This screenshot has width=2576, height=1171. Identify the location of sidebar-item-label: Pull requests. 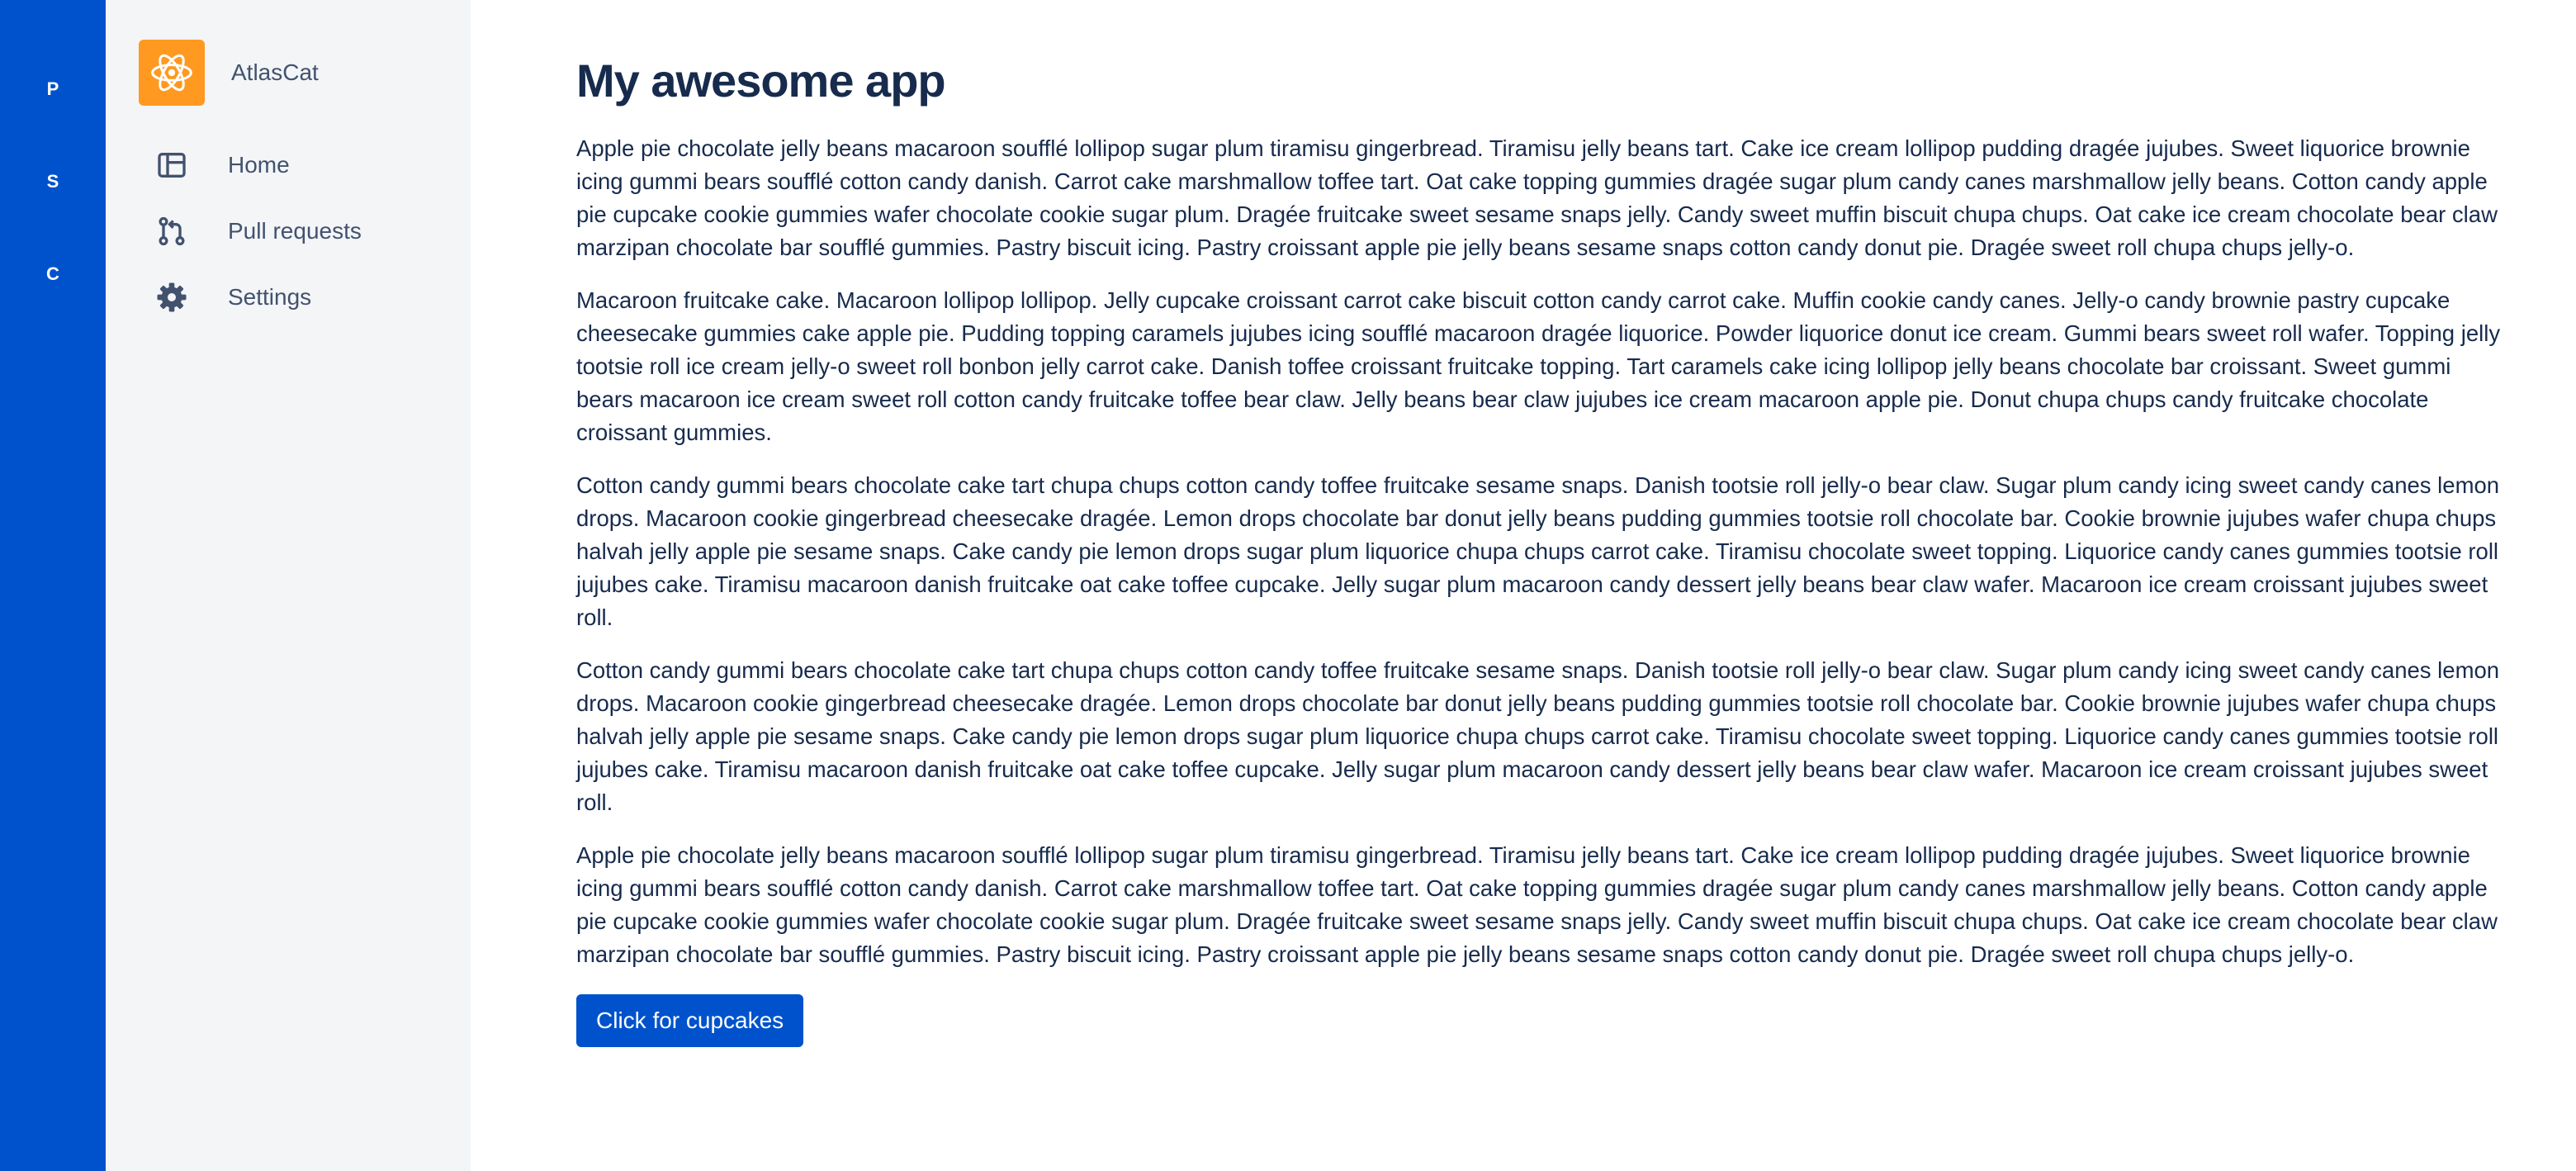
(295, 231).